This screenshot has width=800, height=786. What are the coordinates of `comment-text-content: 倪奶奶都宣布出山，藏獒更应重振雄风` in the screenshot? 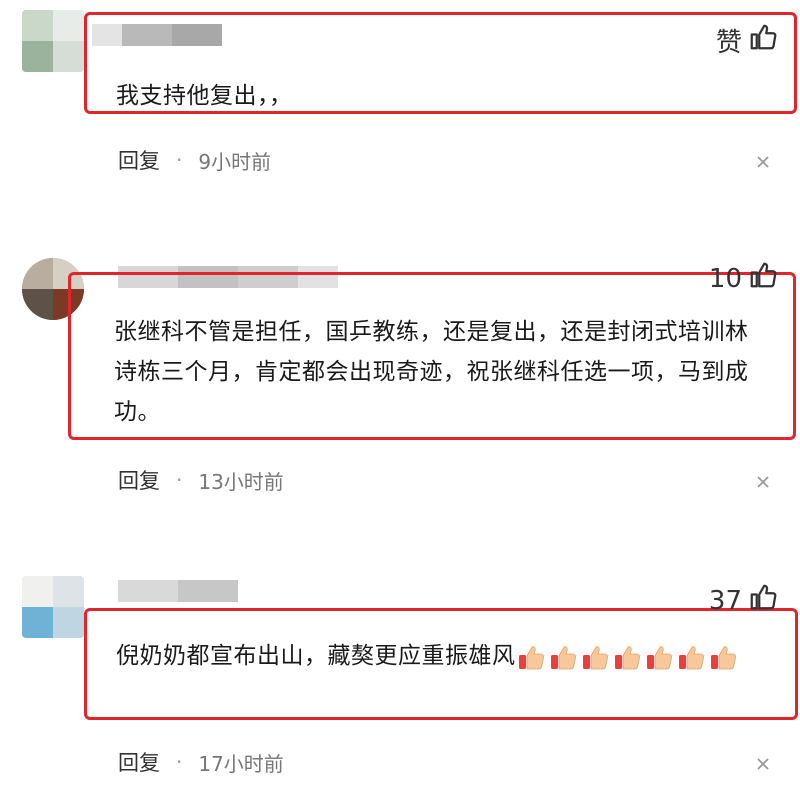 It's located at (316, 656).